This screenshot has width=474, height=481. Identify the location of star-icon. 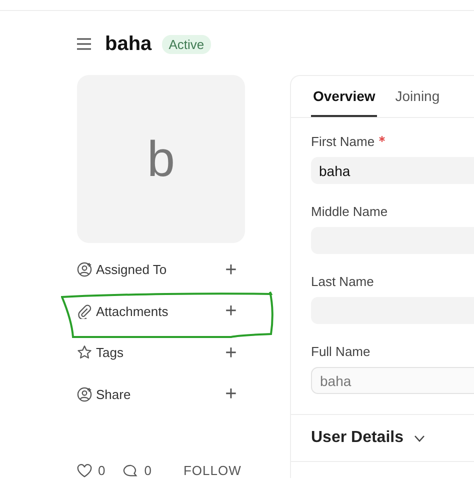
(84, 352).